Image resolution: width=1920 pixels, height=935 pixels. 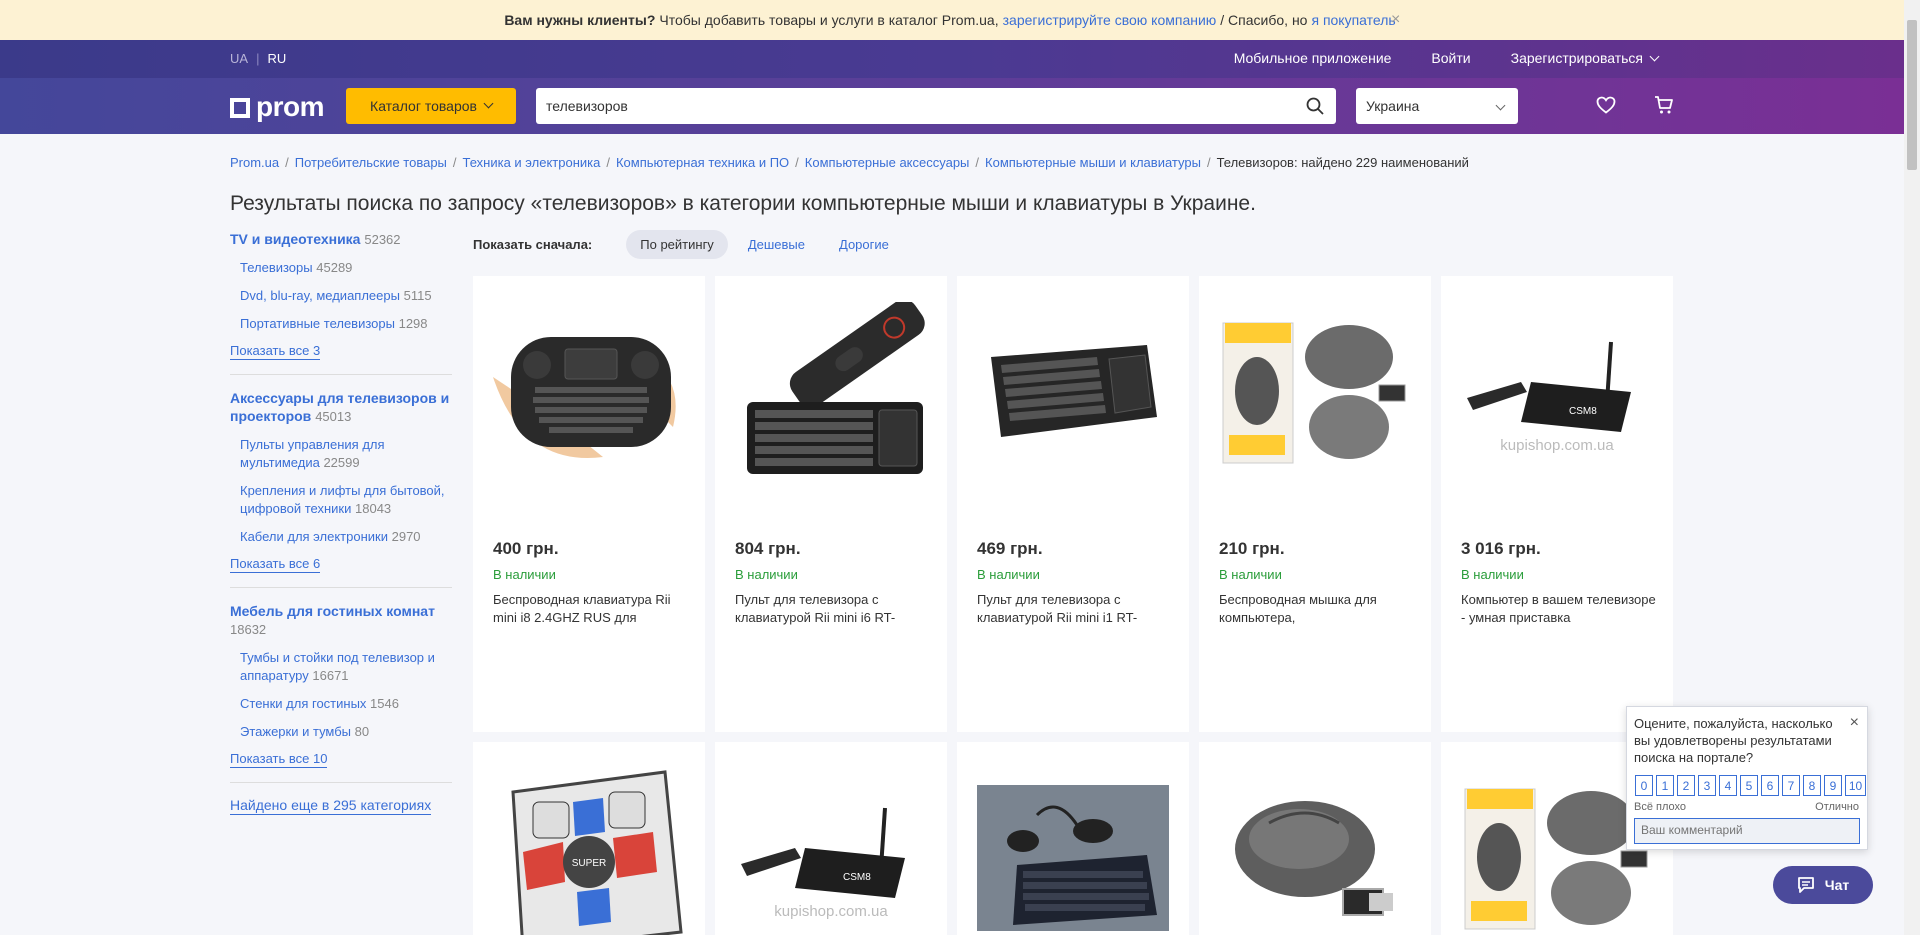 What do you see at coordinates (1606, 105) in the screenshot?
I see `heart-icon` at bounding box center [1606, 105].